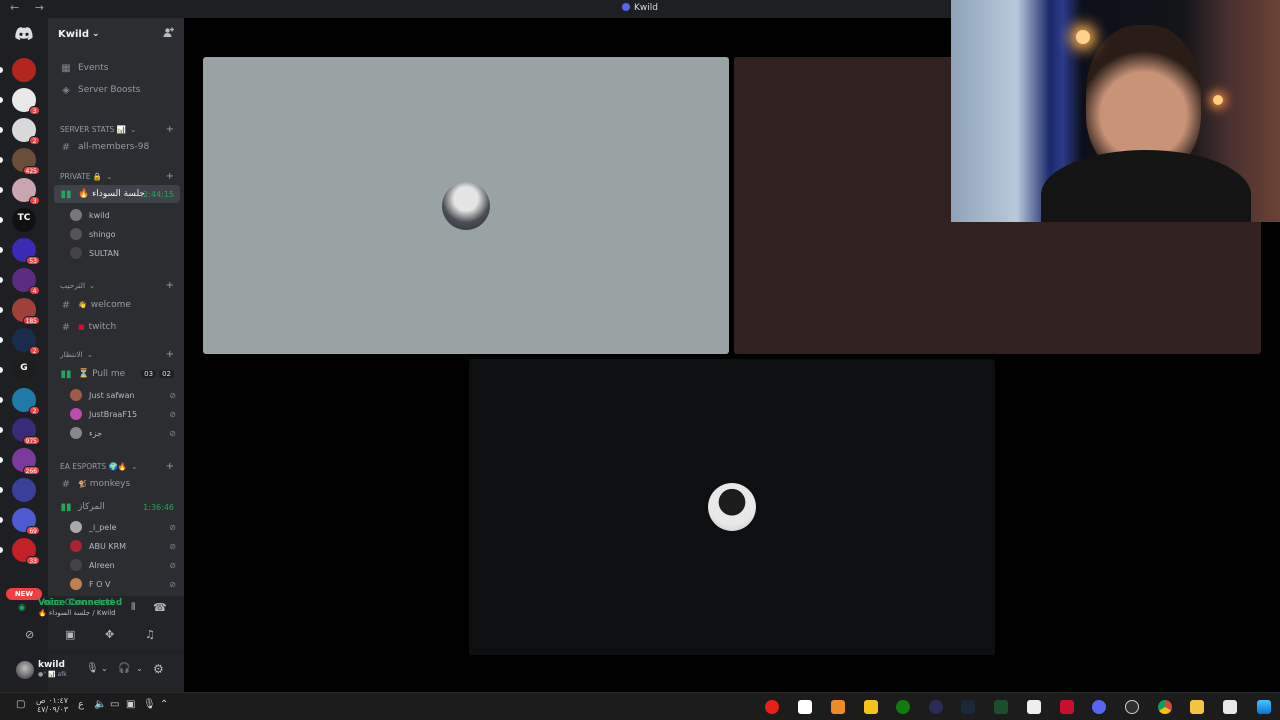 The image size is (1280, 720). What do you see at coordinates (52, 705) in the screenshot?
I see `date-time: ٠١:٤٧ ص ٤٧/٠٩/٠٣` at bounding box center [52, 705].